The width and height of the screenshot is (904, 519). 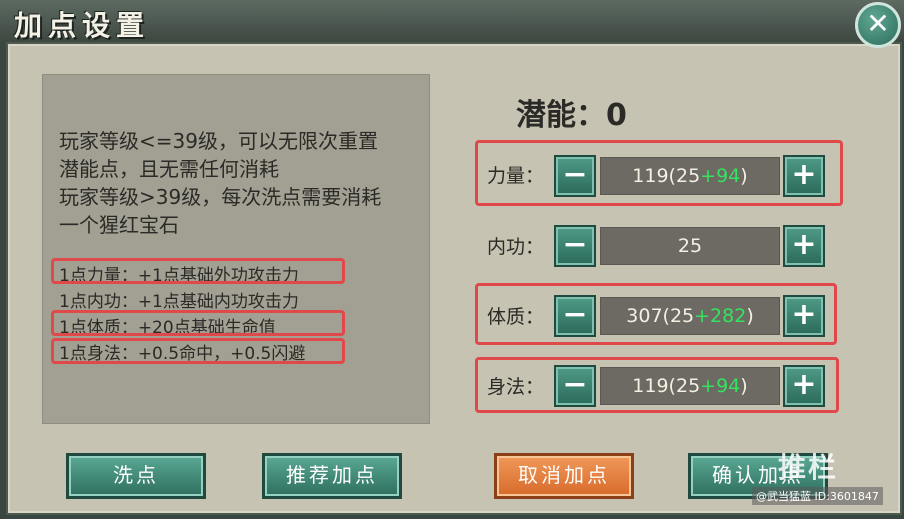 I want to click on watermark-id: @武当猛蓝 ID:3601847, so click(x=817, y=496).